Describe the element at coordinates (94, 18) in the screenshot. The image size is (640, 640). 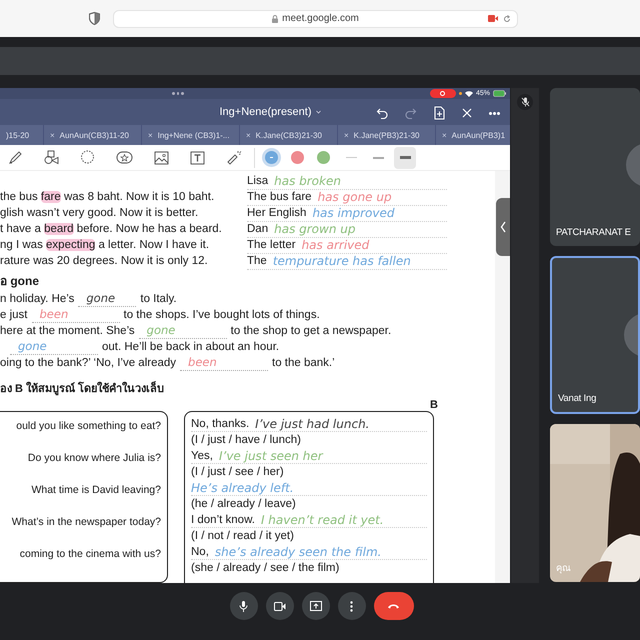
I see `shield-icon` at that location.